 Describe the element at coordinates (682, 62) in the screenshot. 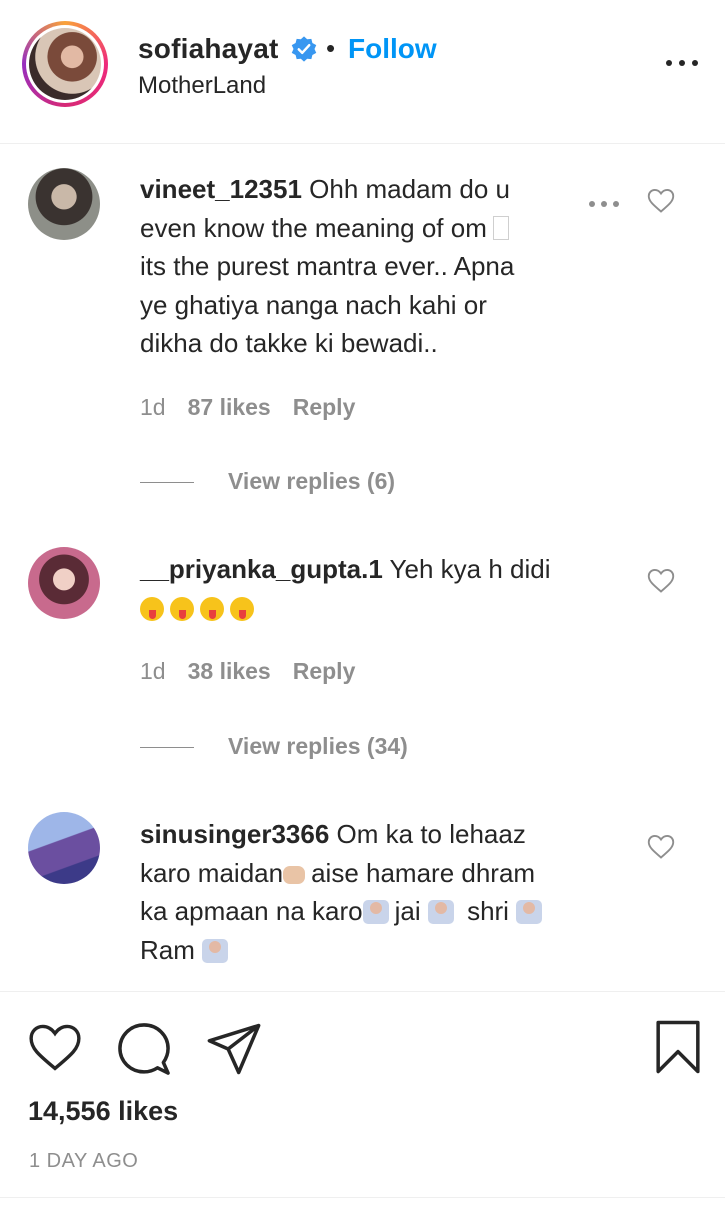

I see `more-options-icon` at that location.